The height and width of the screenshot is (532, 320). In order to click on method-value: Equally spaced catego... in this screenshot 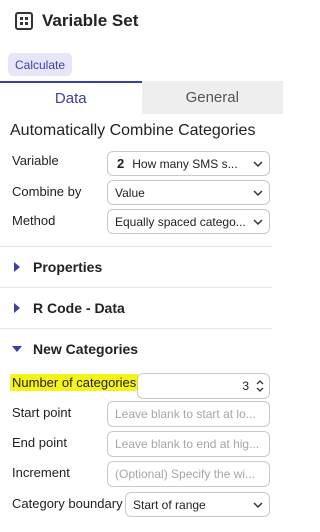, I will do `click(180, 221)`.